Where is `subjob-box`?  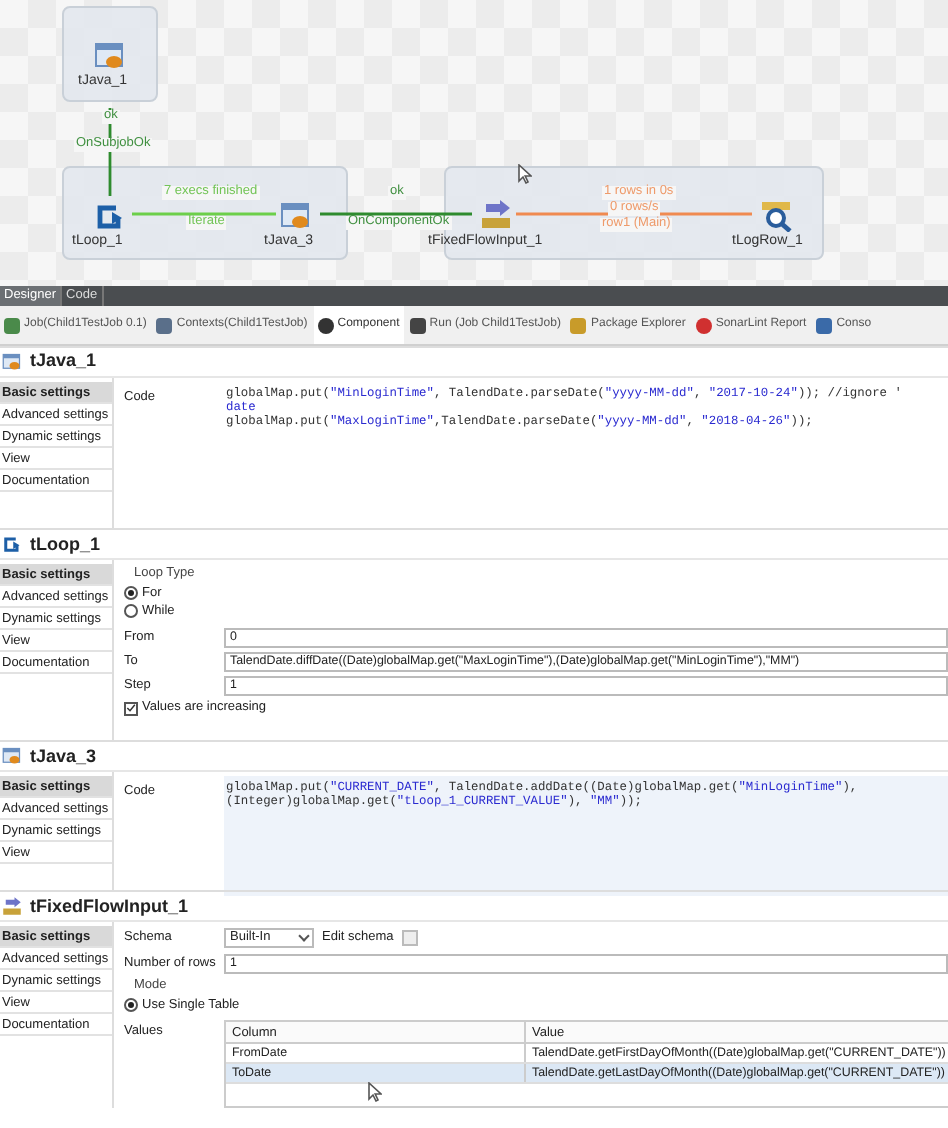
subjob-box is located at coordinates (110, 54).